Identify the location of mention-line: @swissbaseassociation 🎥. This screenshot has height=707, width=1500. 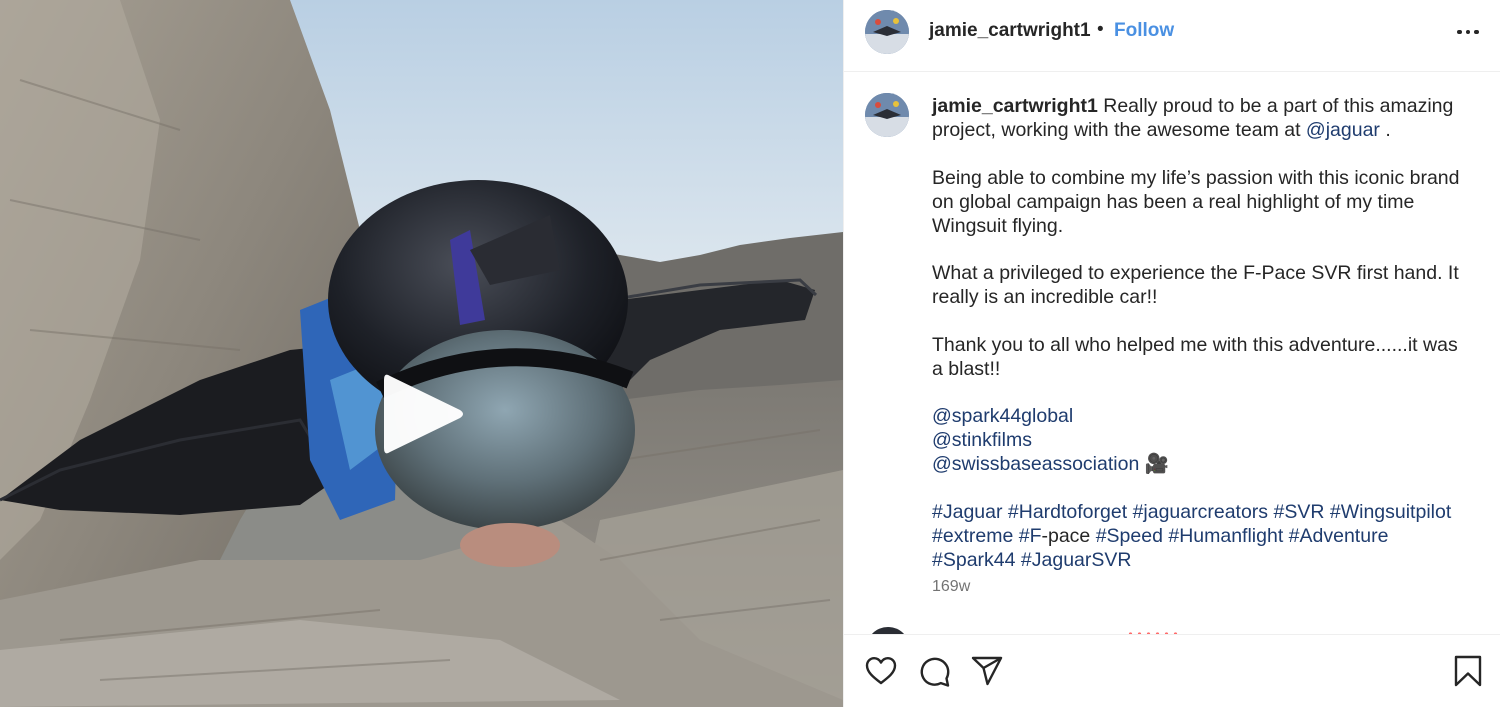
(1202, 464).